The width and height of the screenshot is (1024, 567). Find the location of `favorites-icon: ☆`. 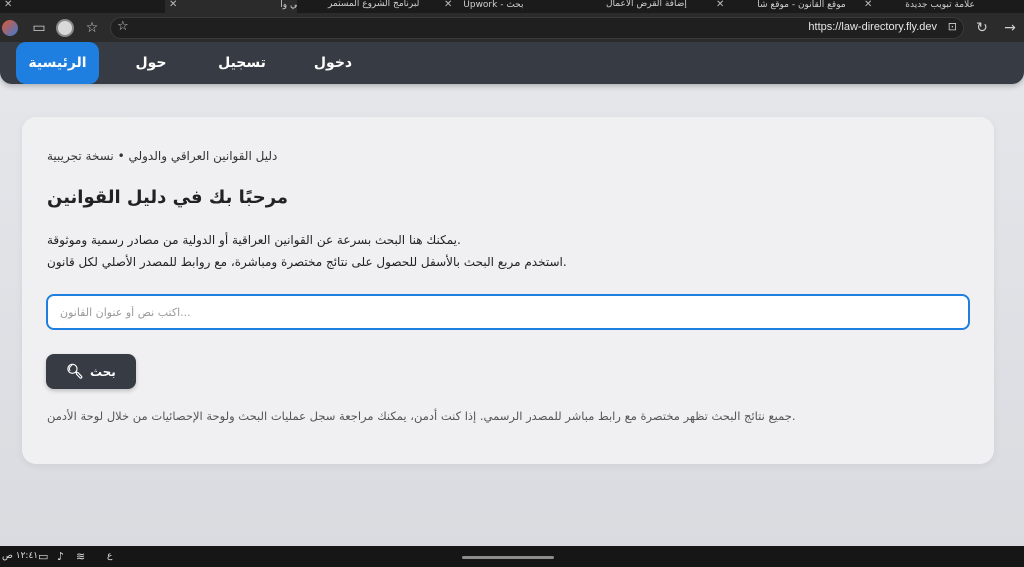

favorites-icon: ☆ is located at coordinates (92, 28).